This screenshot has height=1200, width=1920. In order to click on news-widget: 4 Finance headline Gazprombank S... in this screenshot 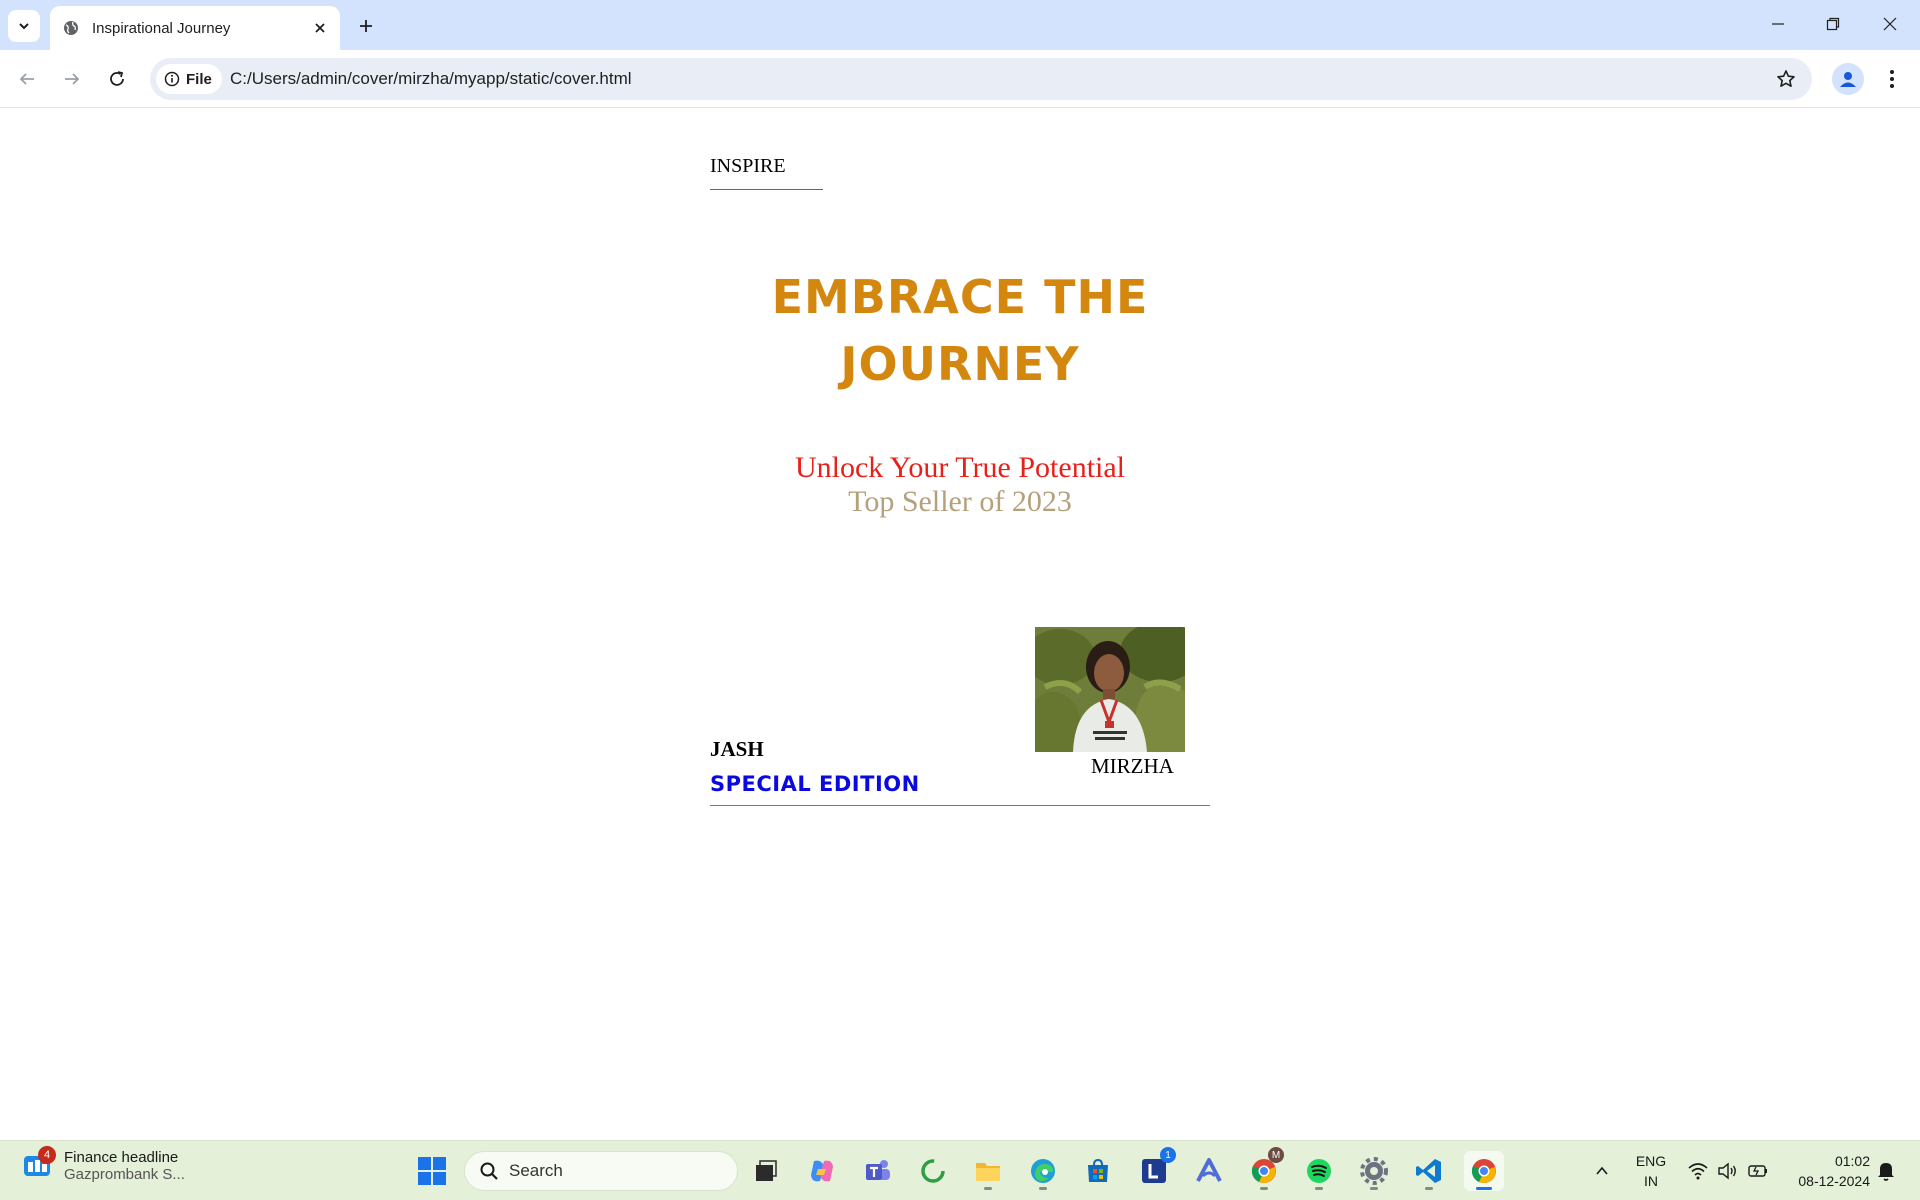, I will do `click(103, 1164)`.